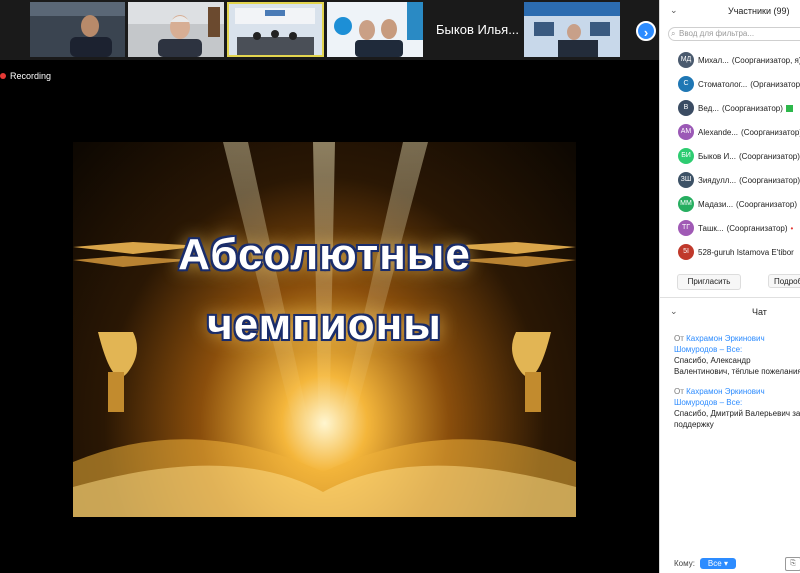 This screenshot has width=800, height=573. Describe the element at coordinates (709, 282) in the screenshot. I see `invite-button: Пригласить` at that location.